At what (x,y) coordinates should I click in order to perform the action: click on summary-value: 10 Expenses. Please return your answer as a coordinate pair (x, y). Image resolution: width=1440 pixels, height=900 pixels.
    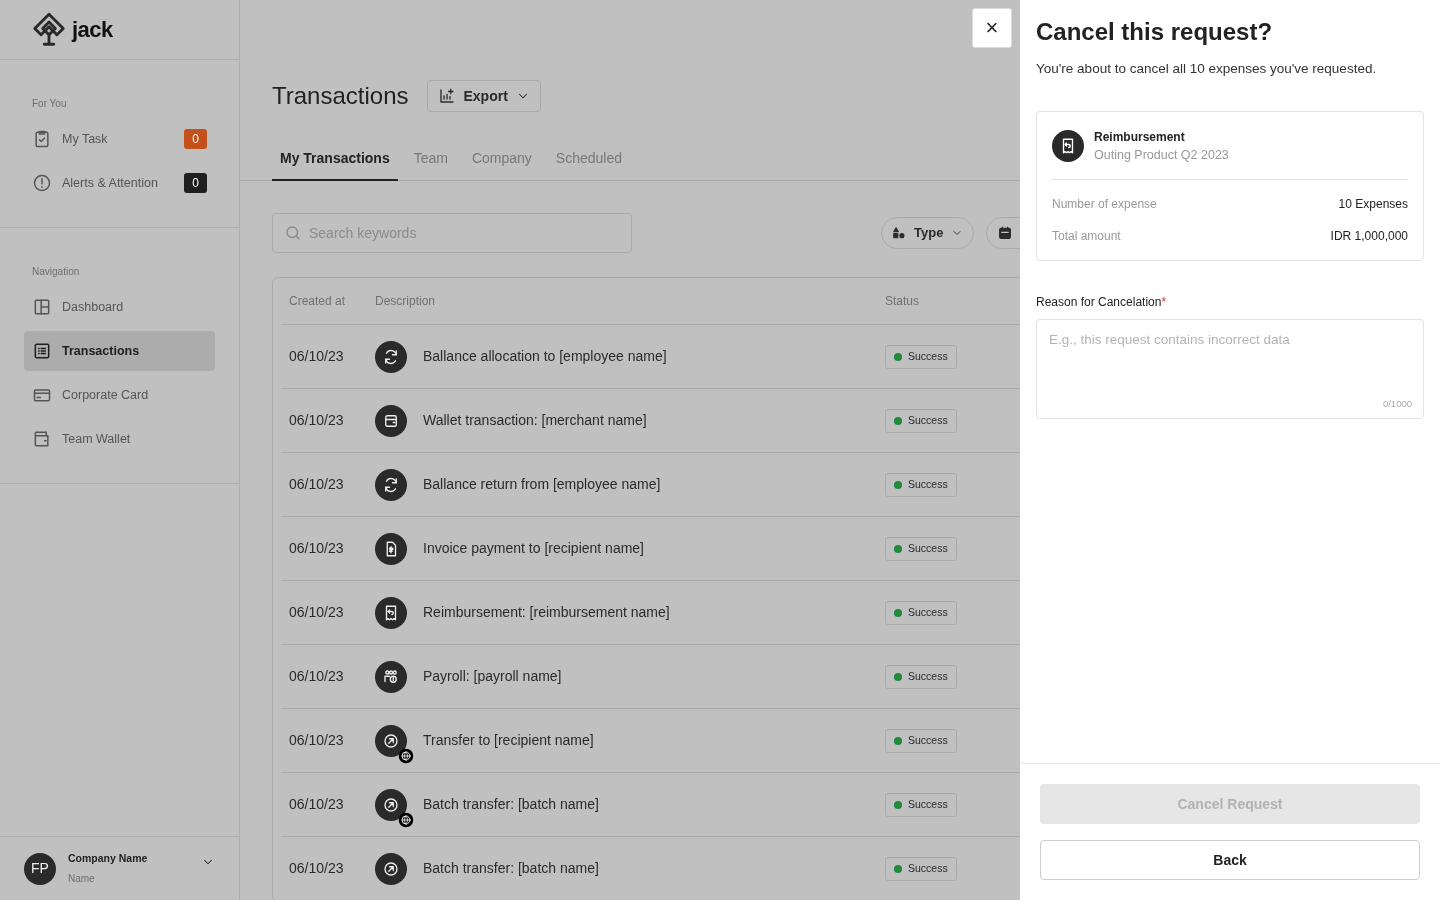
    Looking at the image, I should click on (1373, 204).